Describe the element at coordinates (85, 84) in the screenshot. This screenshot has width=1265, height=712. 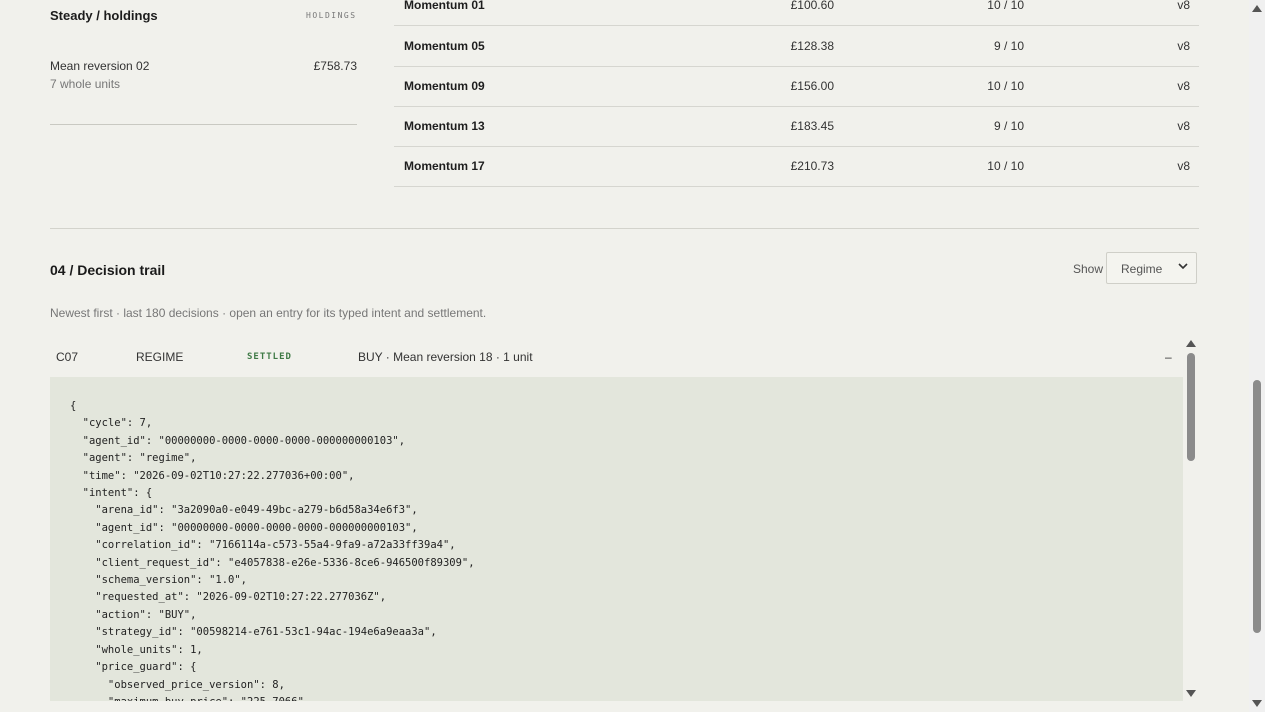
I see `holding-units: 7 whole units` at that location.